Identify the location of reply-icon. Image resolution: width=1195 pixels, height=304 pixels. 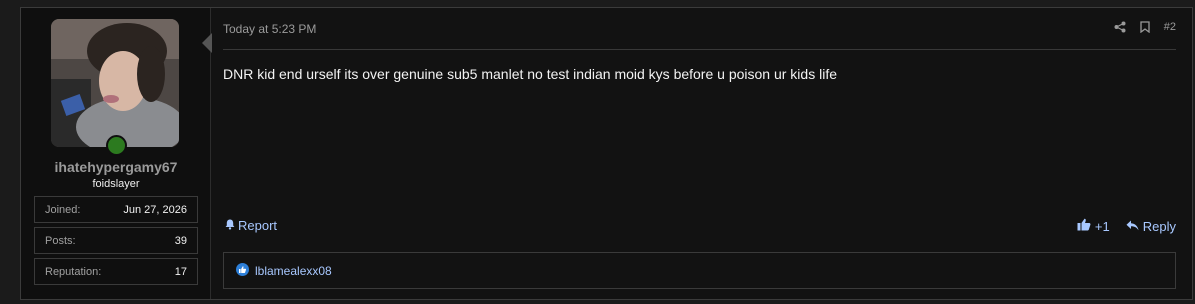
(1132, 226).